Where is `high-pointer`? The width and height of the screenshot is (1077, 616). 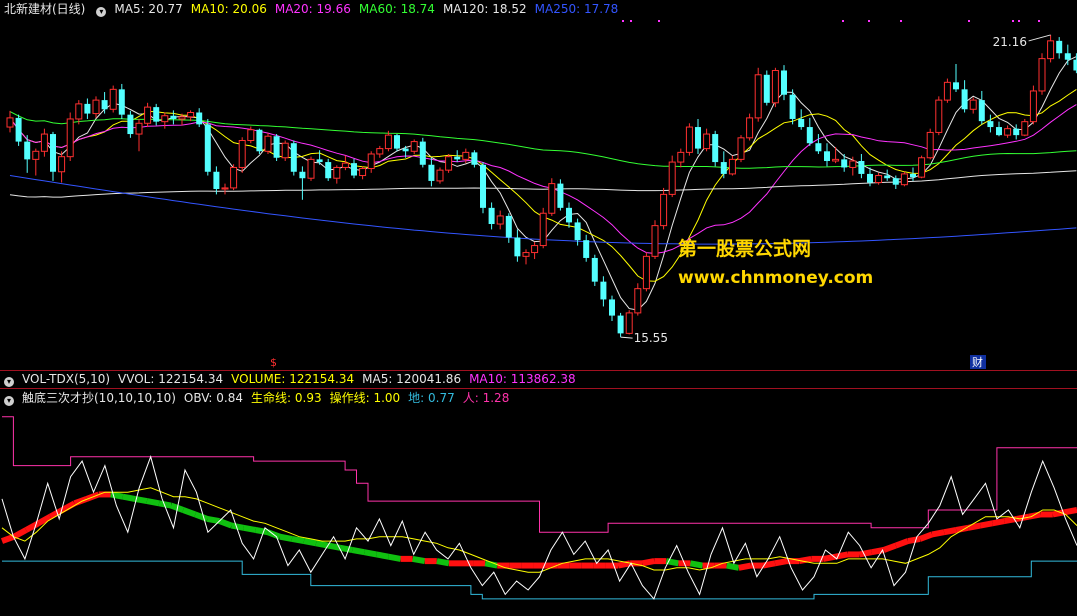 high-pointer is located at coordinates (1039, 38).